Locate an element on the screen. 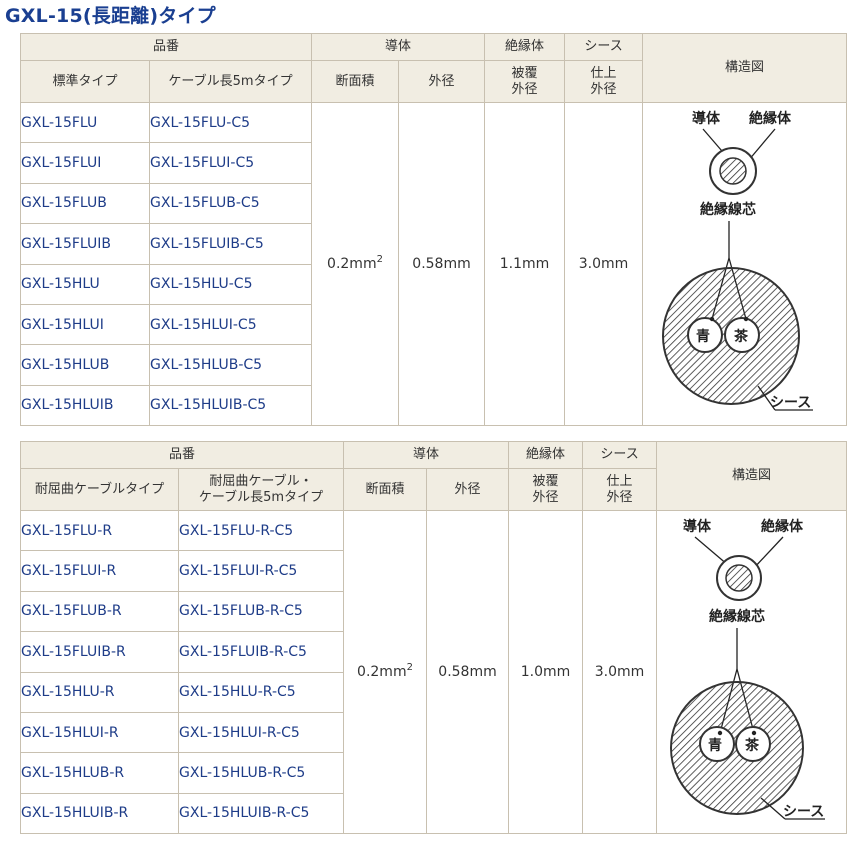 The image size is (860, 843). part-number-link: GXL-15HLUB-C5 is located at coordinates (230, 365).